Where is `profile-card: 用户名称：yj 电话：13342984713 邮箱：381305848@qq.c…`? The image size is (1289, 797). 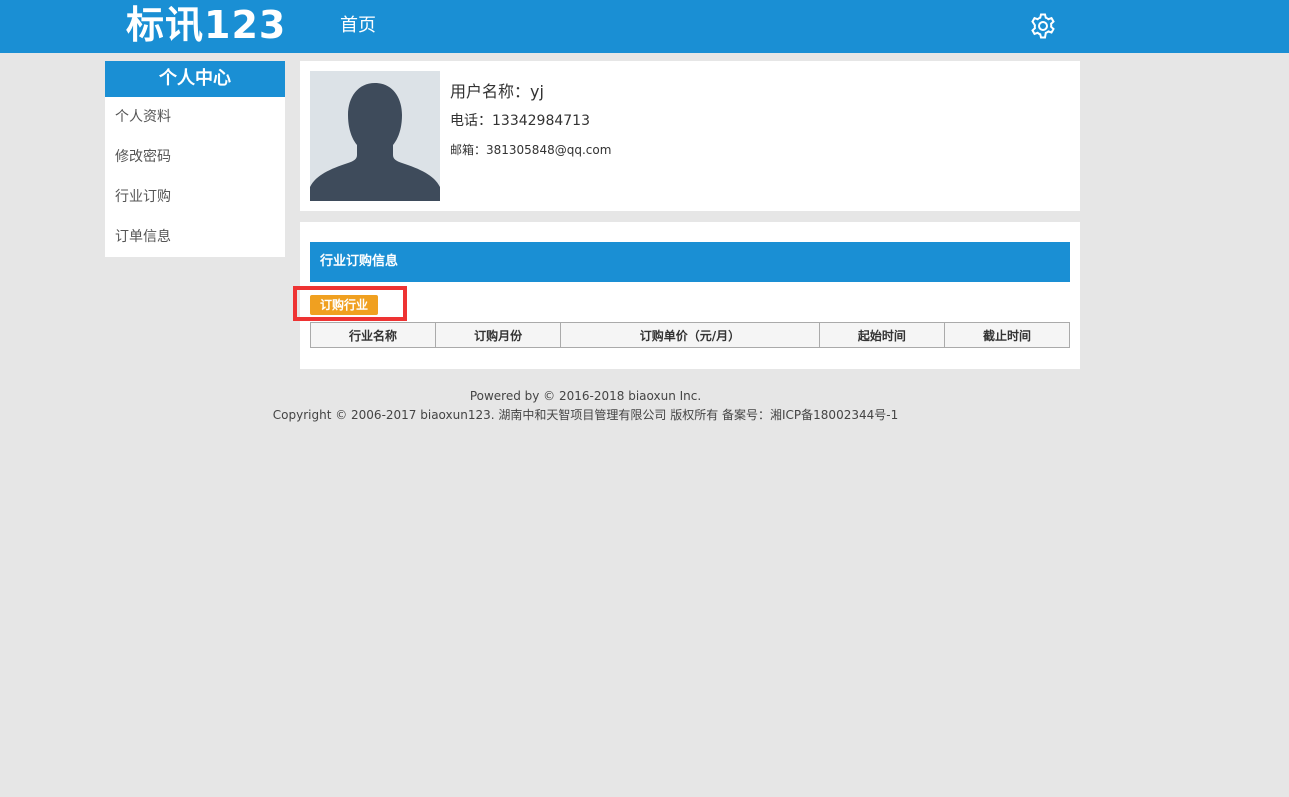 profile-card: 用户名称：yj 电话：13342984713 邮箱：381305848@qq.c… is located at coordinates (690, 136).